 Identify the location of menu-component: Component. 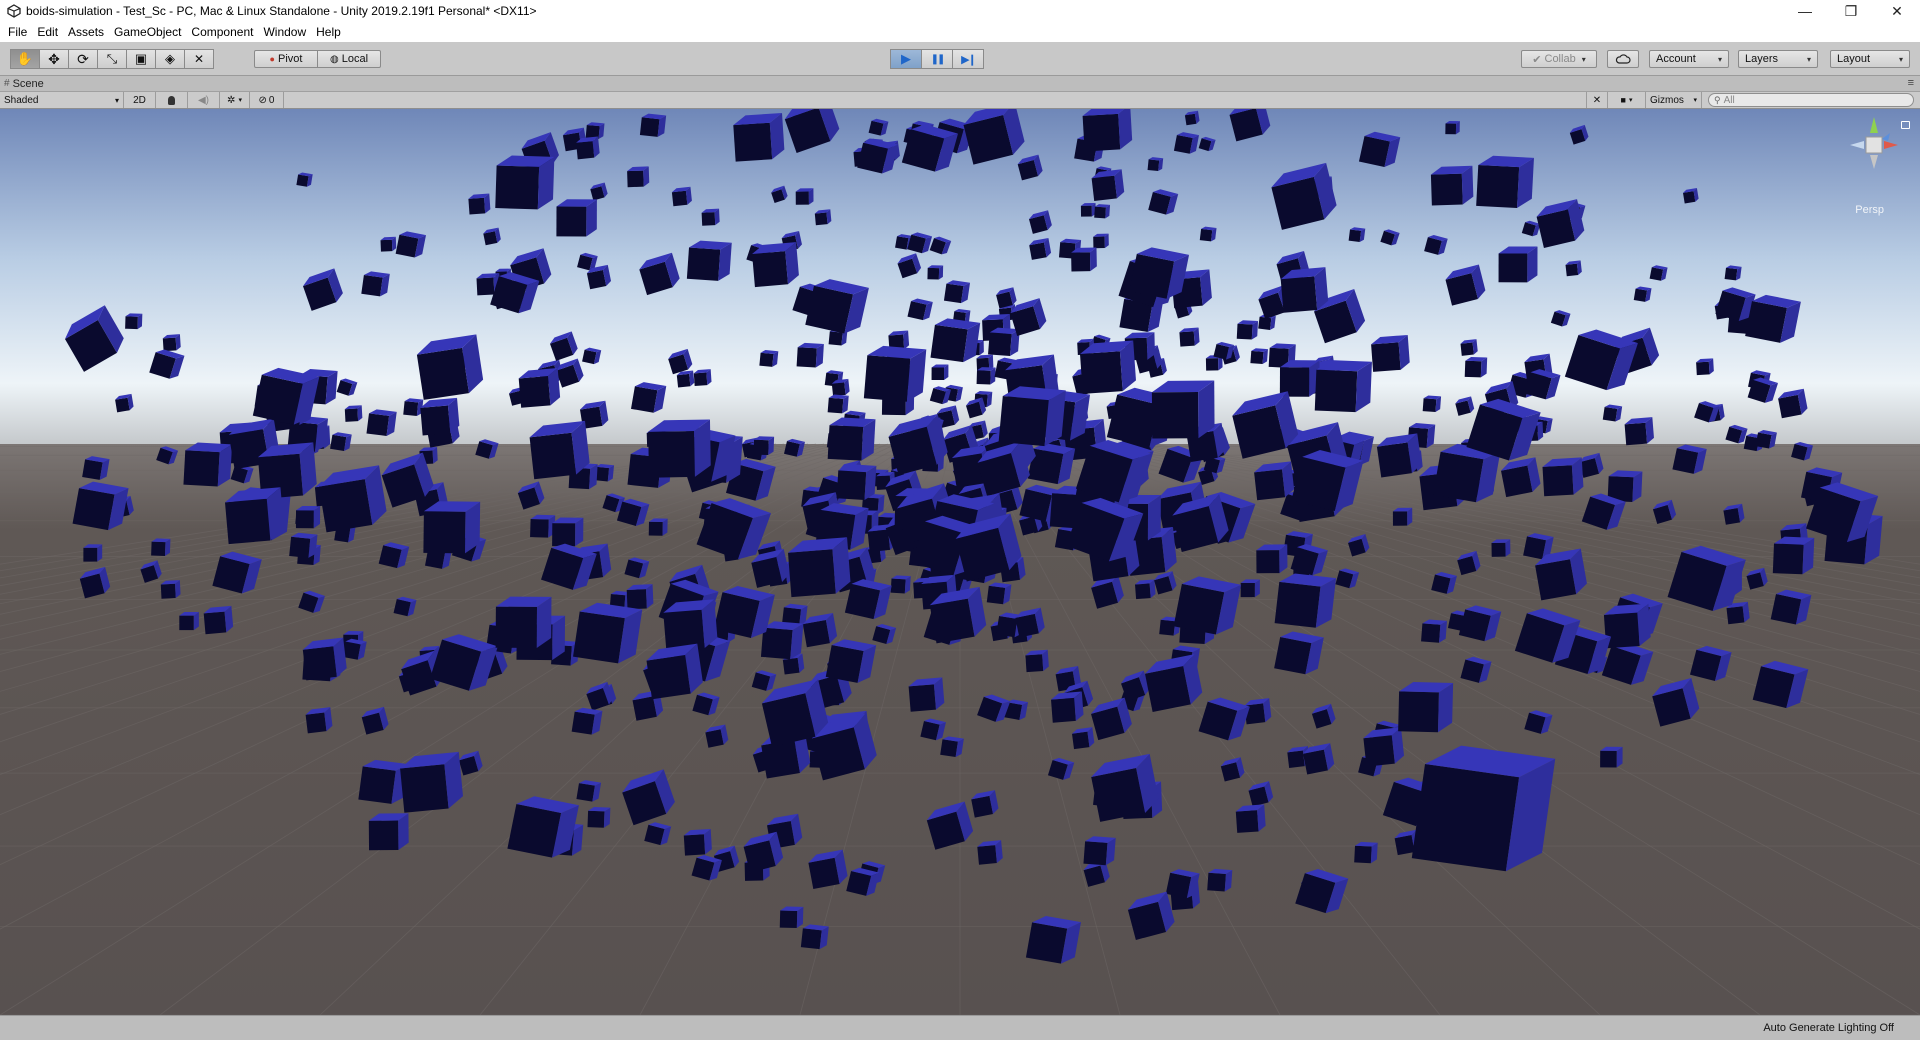
(223, 32).